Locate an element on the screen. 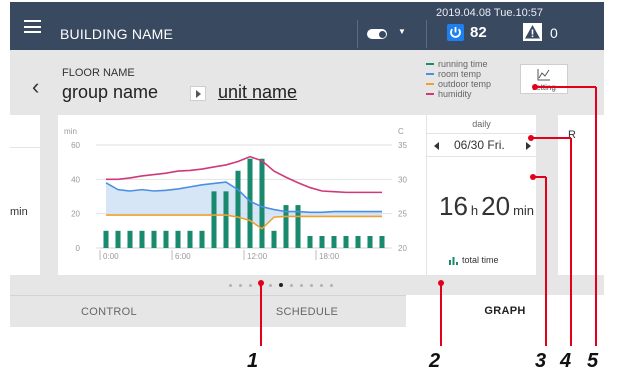 The width and height of the screenshot is (618, 383). callout-number: 5 is located at coordinates (593, 361).